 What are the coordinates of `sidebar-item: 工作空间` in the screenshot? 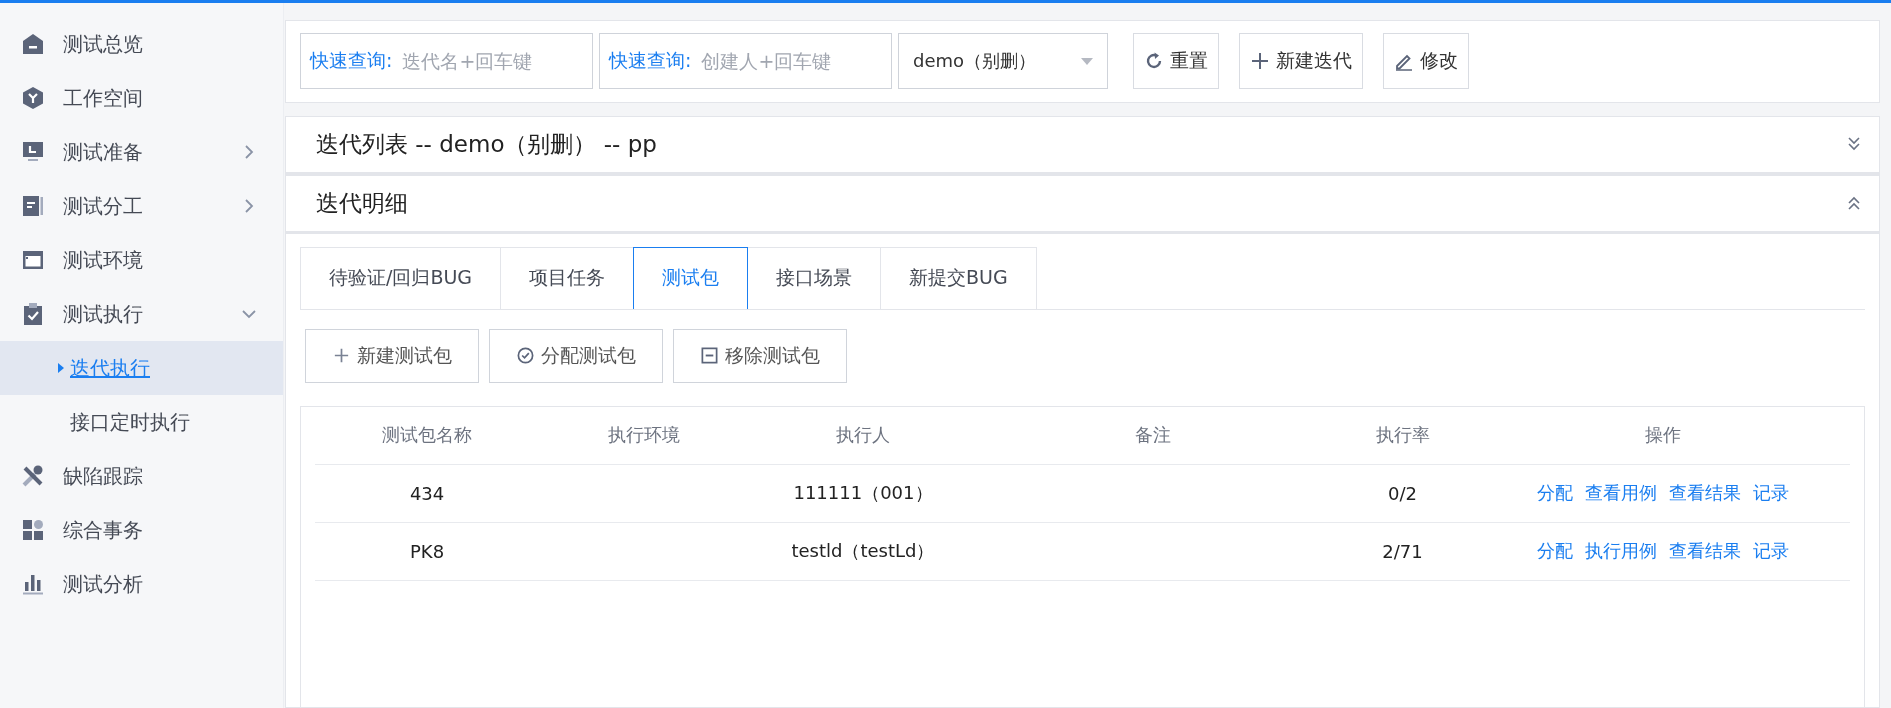 It's located at (141, 98).